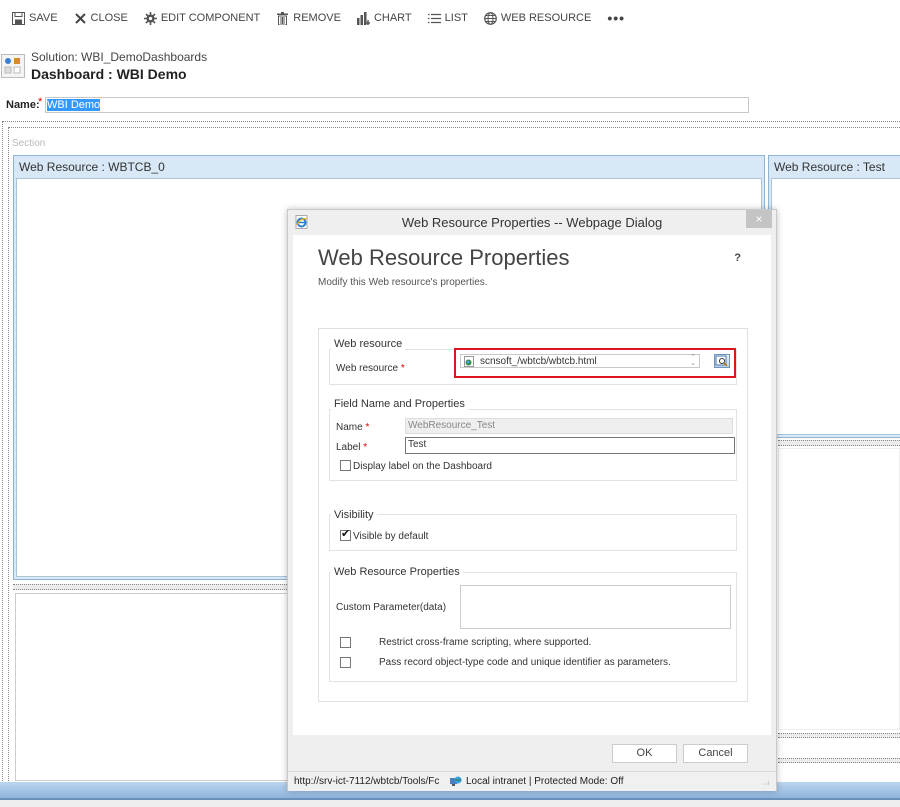  I want to click on list-button: LIST, so click(447, 18).